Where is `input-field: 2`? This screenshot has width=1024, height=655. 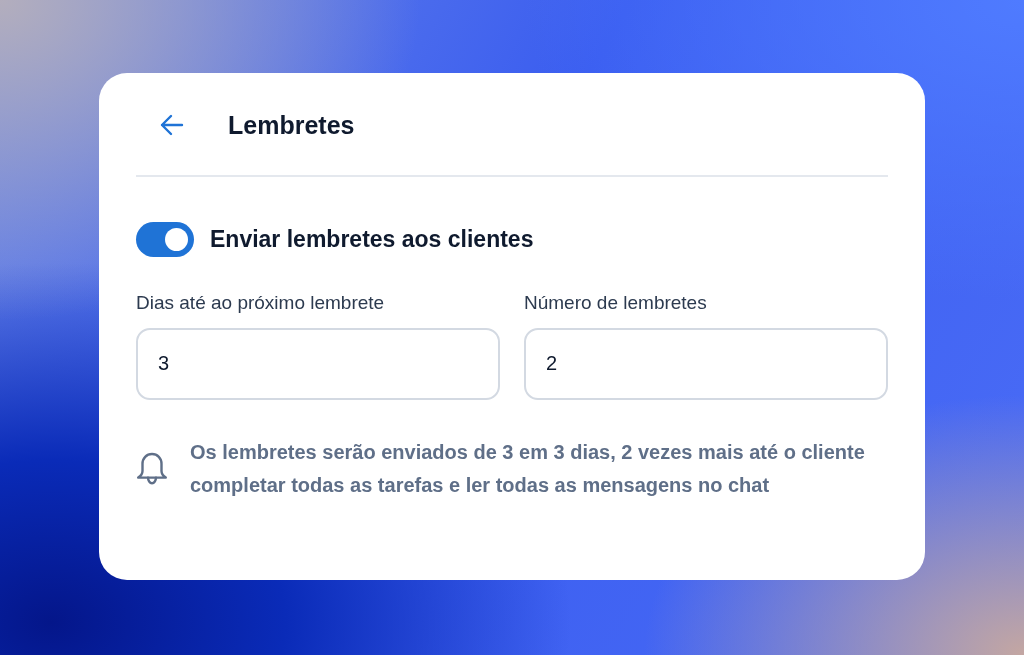
input-field: 2 is located at coordinates (706, 363).